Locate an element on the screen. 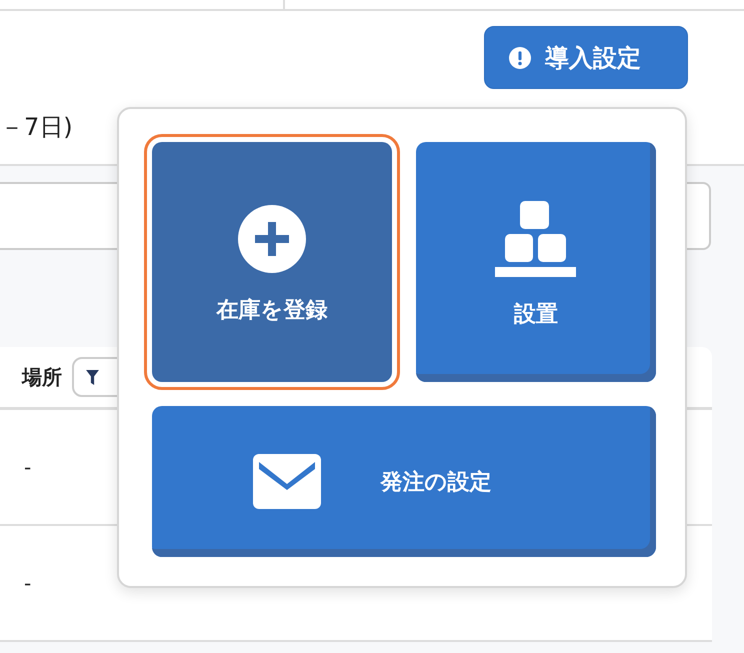  envelope-icon is located at coordinates (286, 481).